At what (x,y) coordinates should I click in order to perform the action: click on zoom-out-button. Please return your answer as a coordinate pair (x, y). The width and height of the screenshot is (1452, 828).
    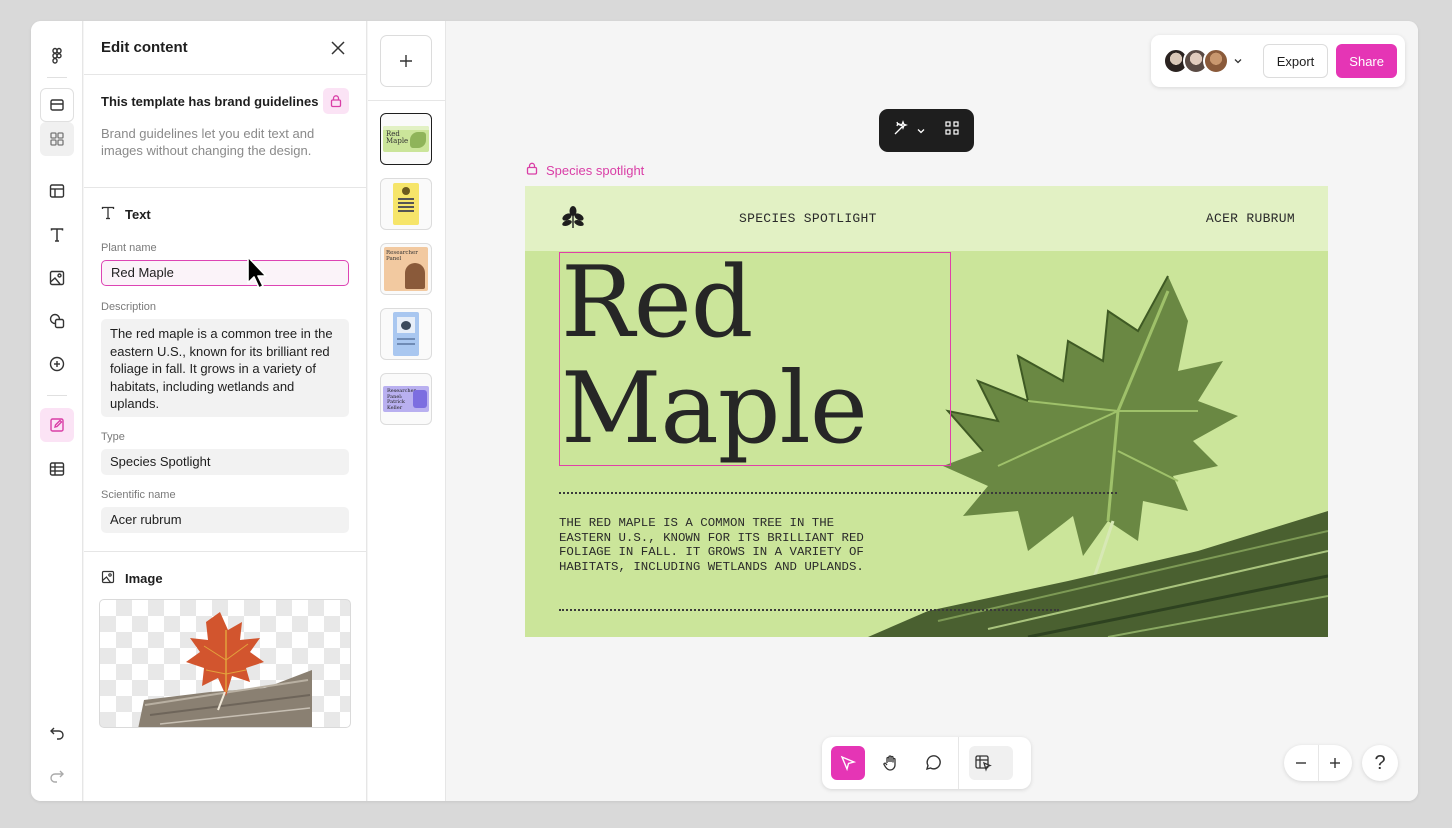
    Looking at the image, I should click on (1301, 763).